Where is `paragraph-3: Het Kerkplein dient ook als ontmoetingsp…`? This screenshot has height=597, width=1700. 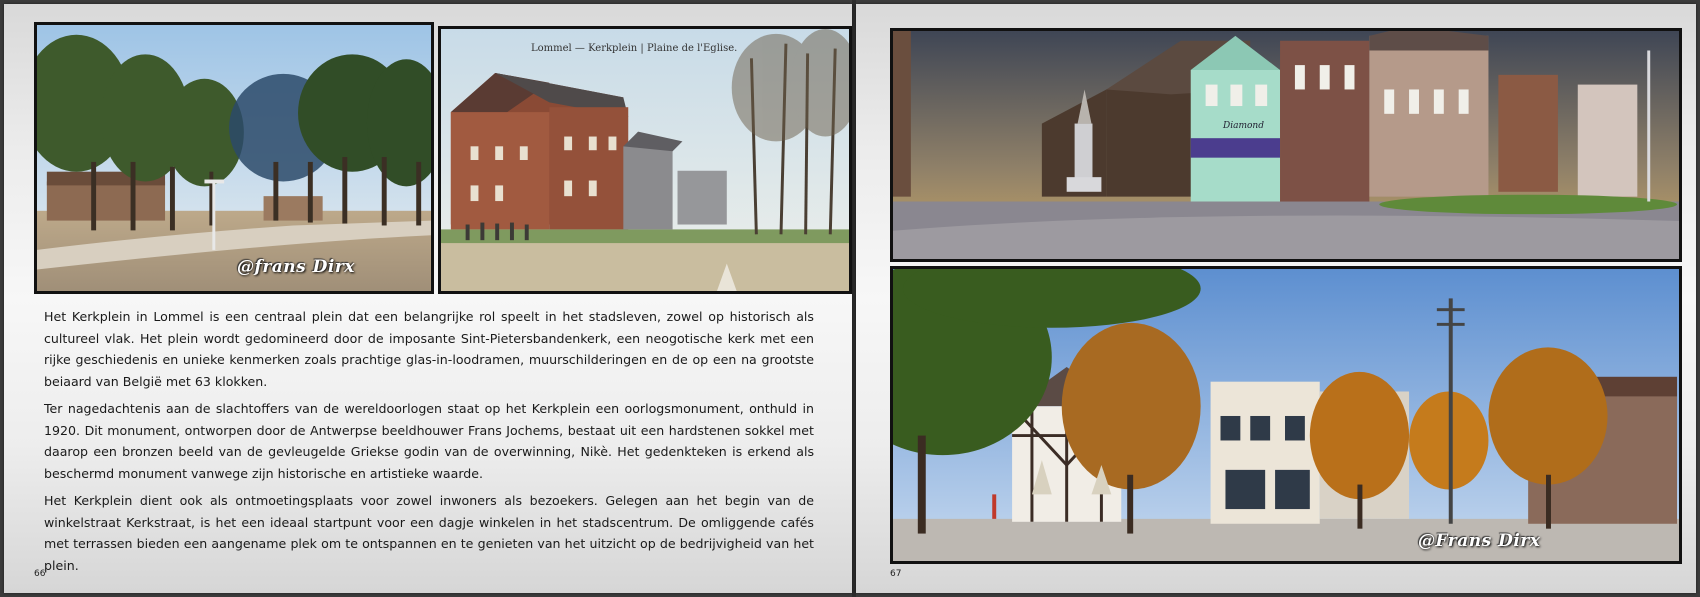 paragraph-3: Het Kerkplein dient ook als ontmoetingsp… is located at coordinates (429, 533).